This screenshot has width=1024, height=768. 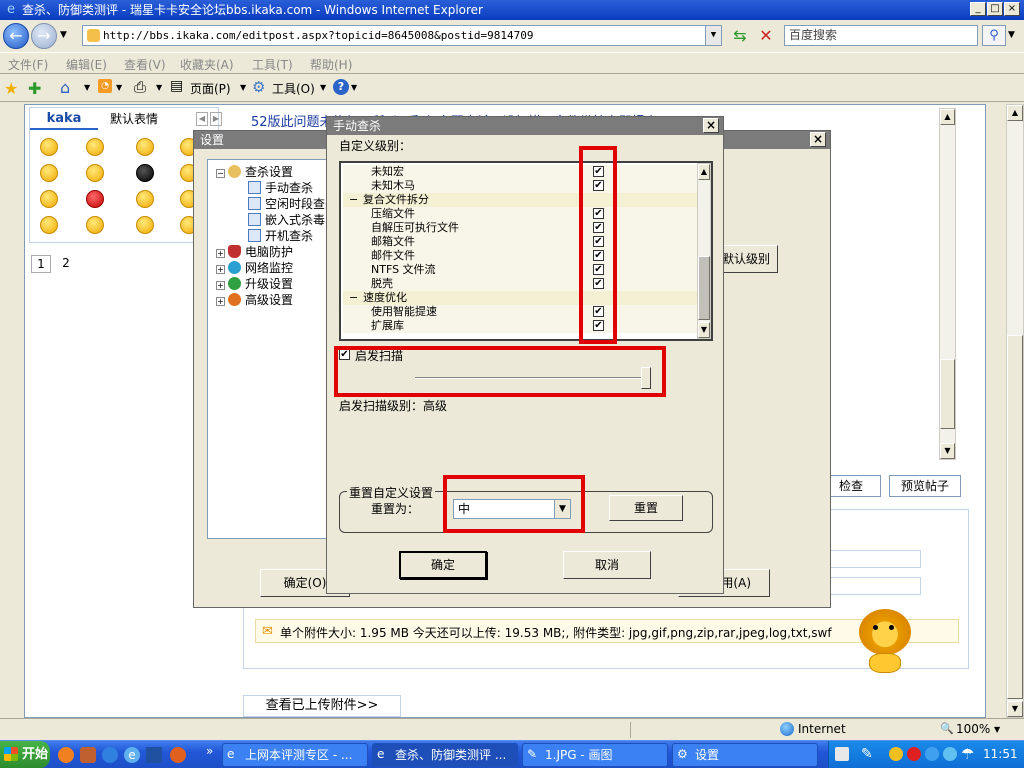 I want to click on stop-icon: ✕, so click(x=766, y=36).